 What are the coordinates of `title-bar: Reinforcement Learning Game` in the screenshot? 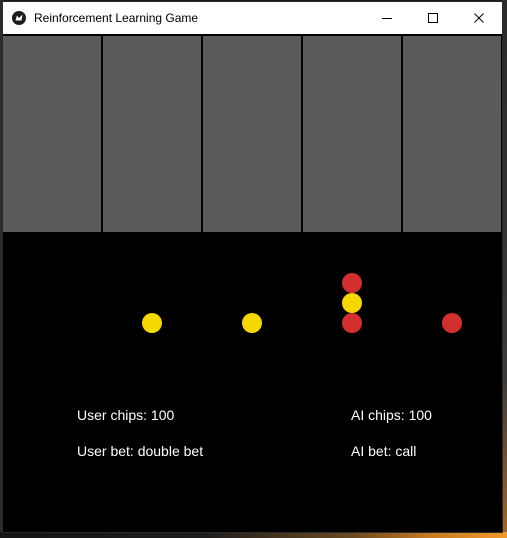 It's located at (252, 18).